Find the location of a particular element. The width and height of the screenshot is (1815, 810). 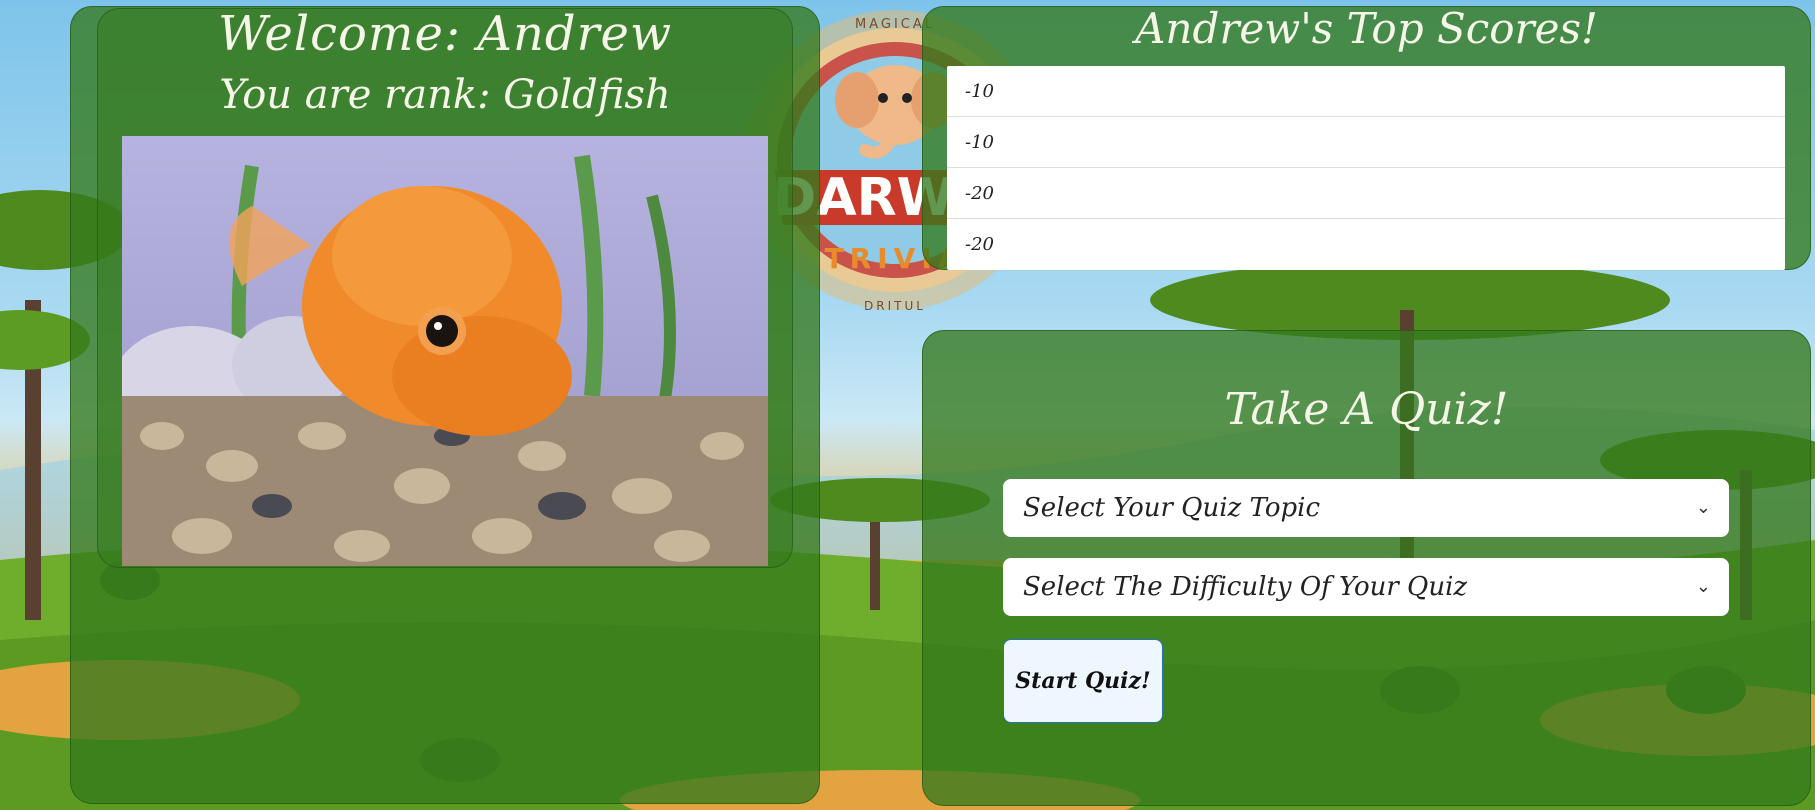

quiz-topic-select: Select Your Quiz Topic ⌄ is located at coordinates (1366, 508).